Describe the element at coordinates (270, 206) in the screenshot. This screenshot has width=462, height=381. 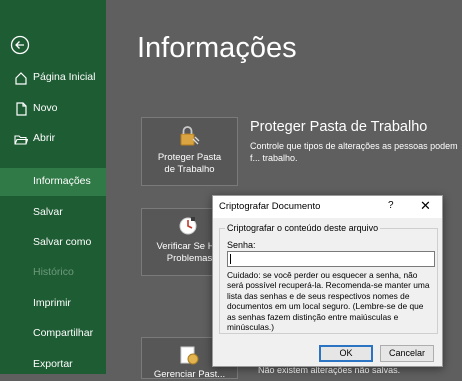
I see `dialog-title: Criptografar Documento` at that location.